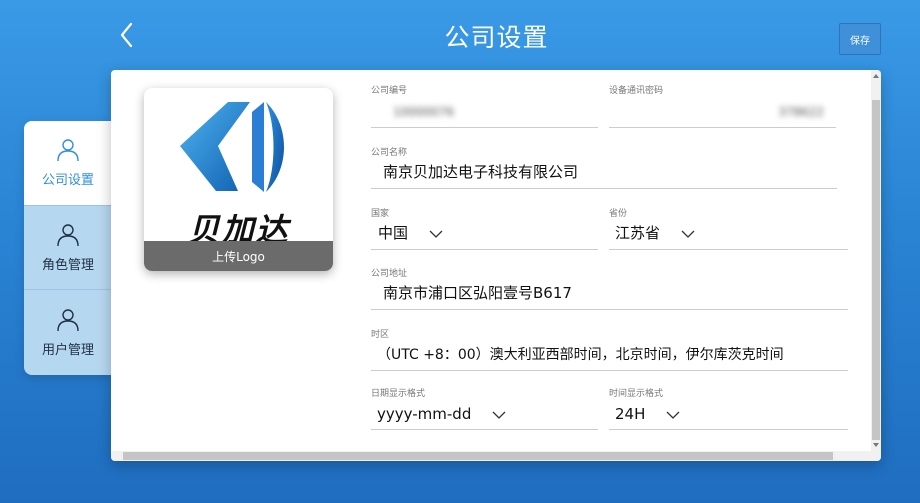 Image resolution: width=920 pixels, height=503 pixels. I want to click on company-name-label: 公司名称, so click(389, 153).